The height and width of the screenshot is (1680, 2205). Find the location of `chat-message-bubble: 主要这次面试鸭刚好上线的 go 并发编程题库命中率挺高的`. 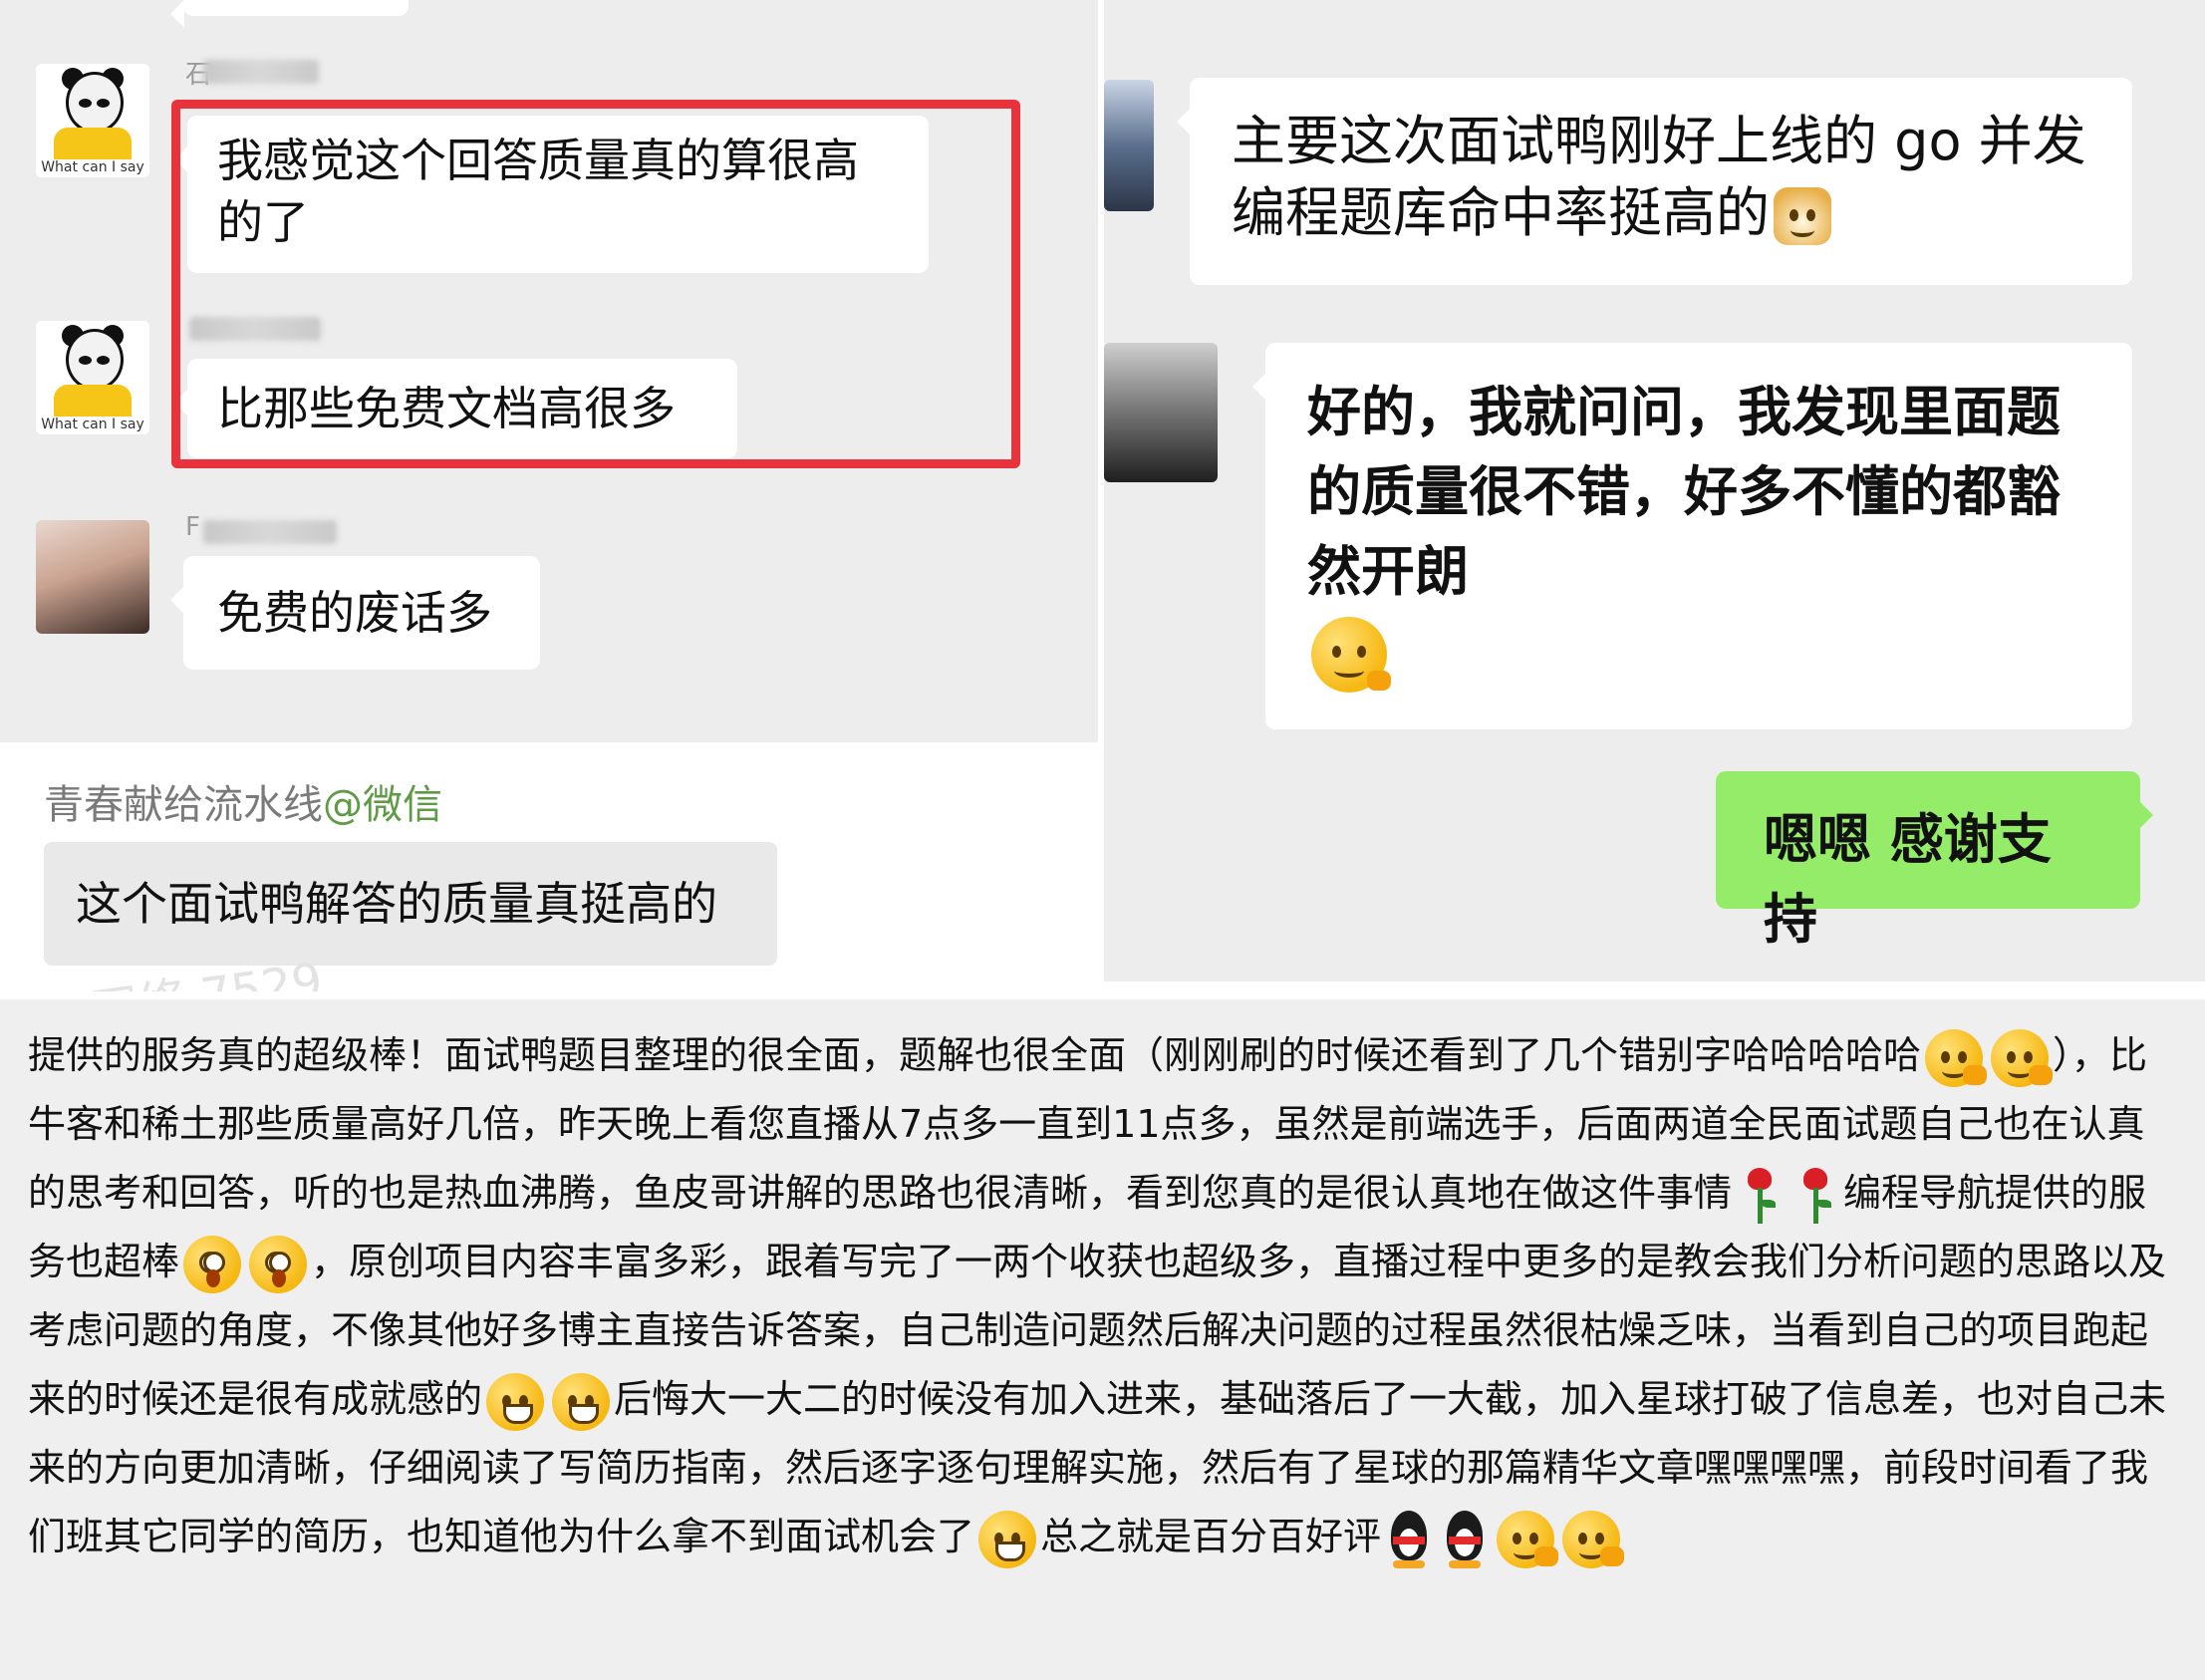

chat-message-bubble: 主要这次面试鸭刚好上线的 go 并发编程题库命中率挺高的 is located at coordinates (1655, 181).